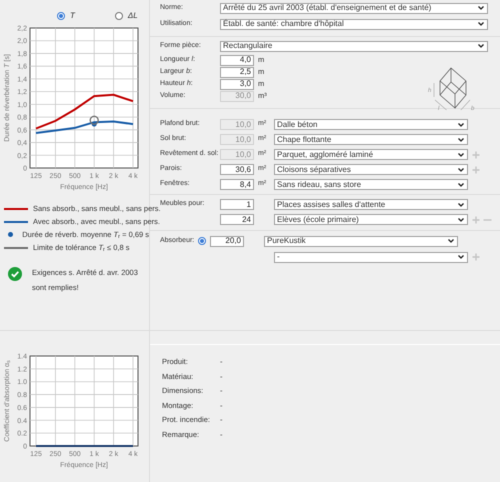 This screenshot has height=482, width=500. I want to click on dropdown: Établ. de santé: chambre d'hôpital, so click(354, 24).